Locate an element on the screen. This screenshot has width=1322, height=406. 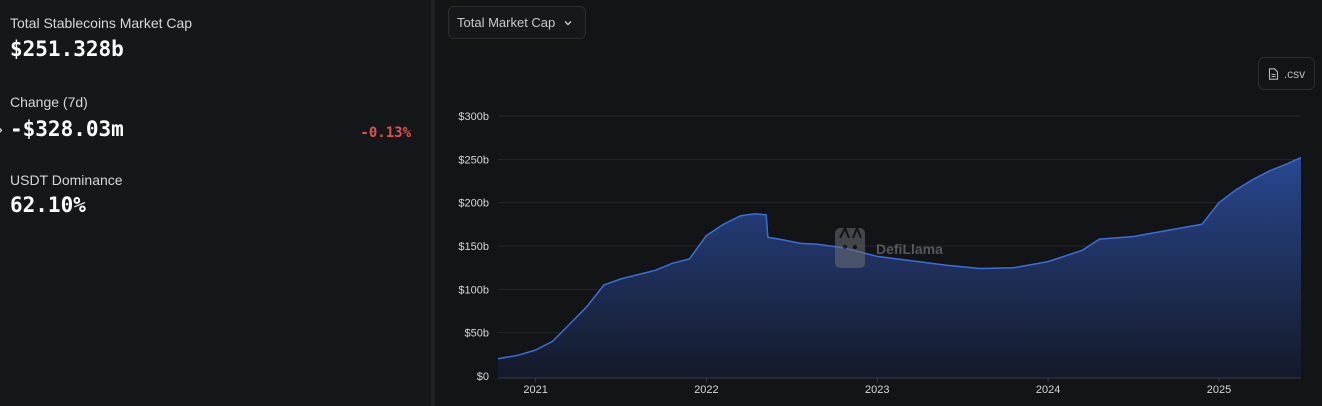
y-tick-label: $100b is located at coordinates (473, 290).